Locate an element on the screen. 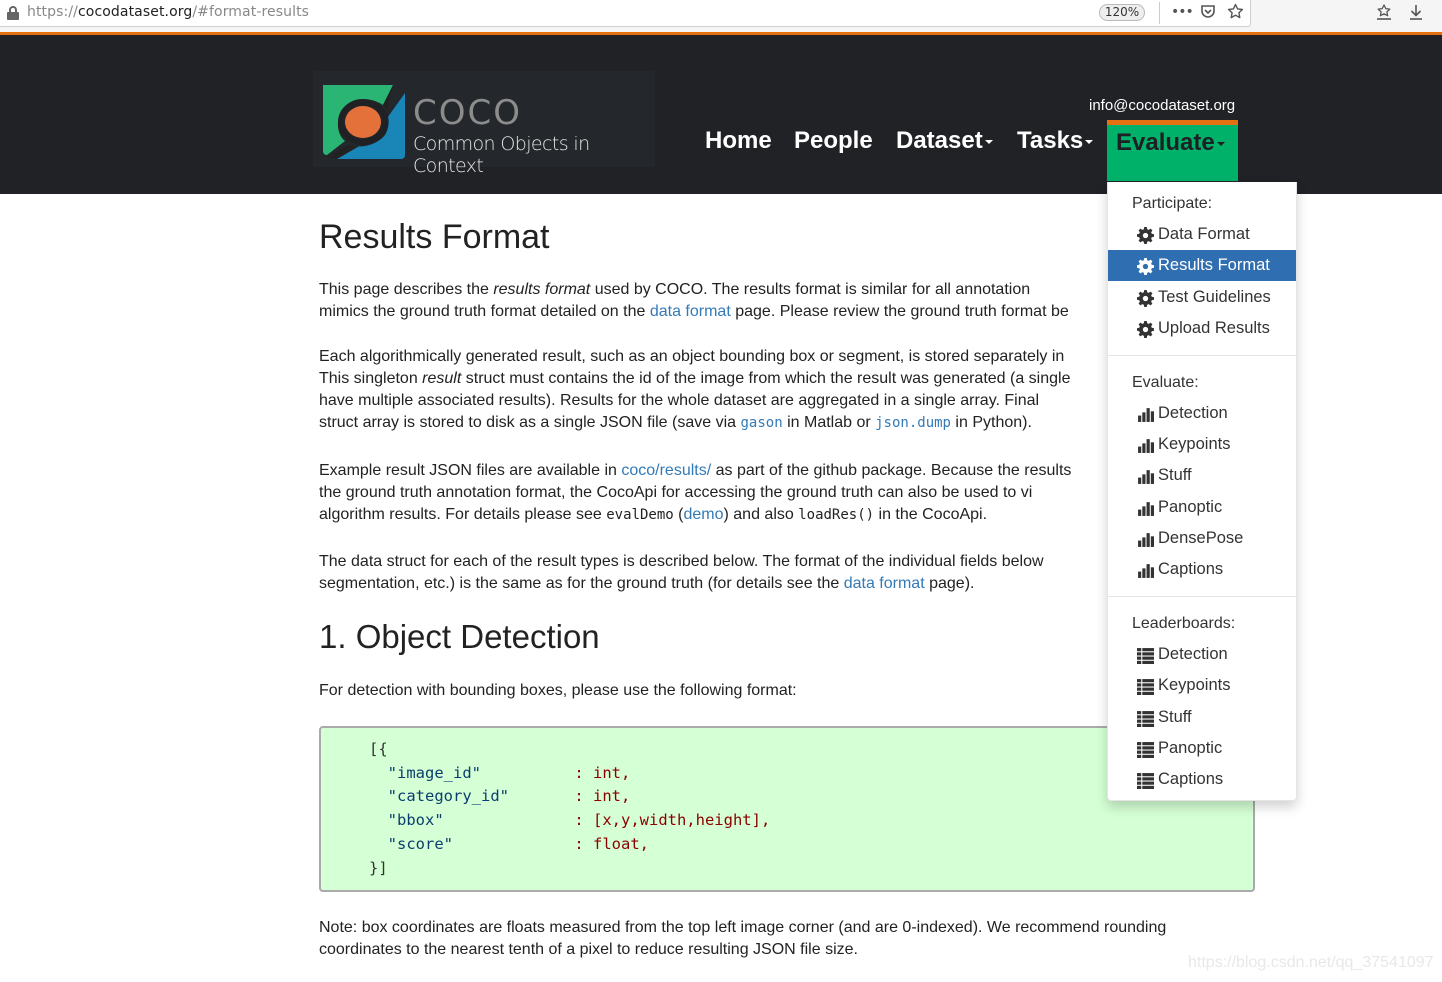 Image resolution: width=1442 pixels, height=982 pixels. menu-item-lb-stuff: Stuff is located at coordinates (1202, 717).